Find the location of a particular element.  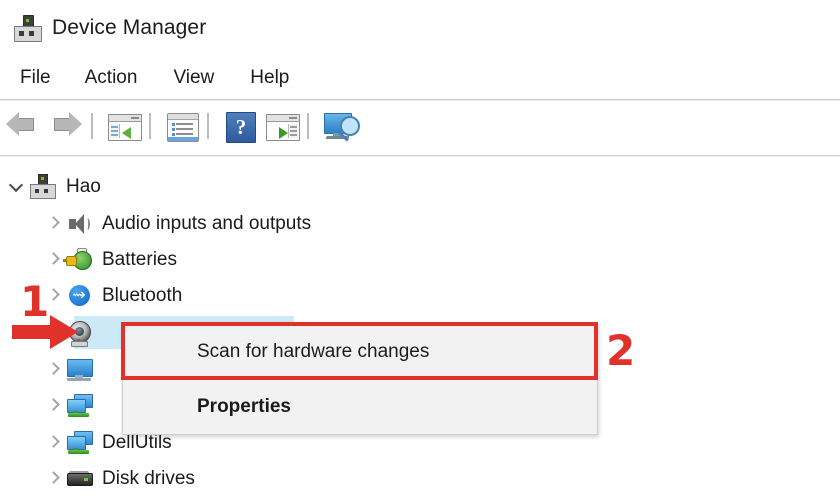

device-manager-icon is located at coordinates (28, 28).